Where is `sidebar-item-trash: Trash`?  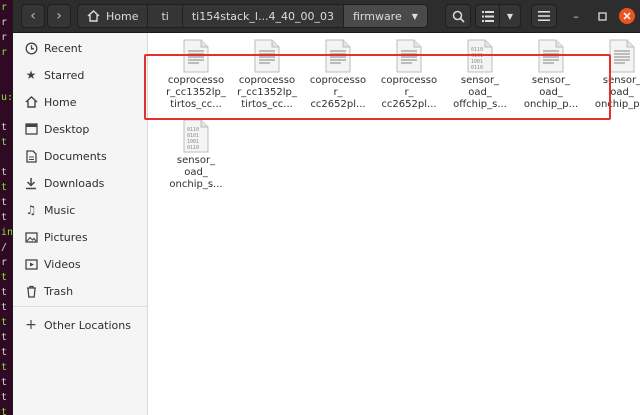 sidebar-item-trash: Trash is located at coordinates (80, 291).